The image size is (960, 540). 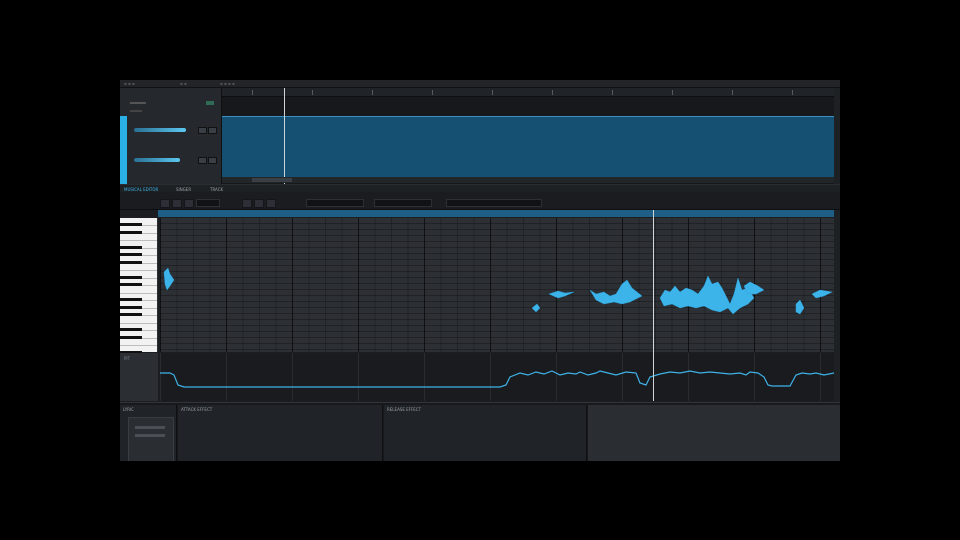 What do you see at coordinates (197, 409) in the screenshot?
I see `attack-effect-title: ATTACK EFFECT` at bounding box center [197, 409].